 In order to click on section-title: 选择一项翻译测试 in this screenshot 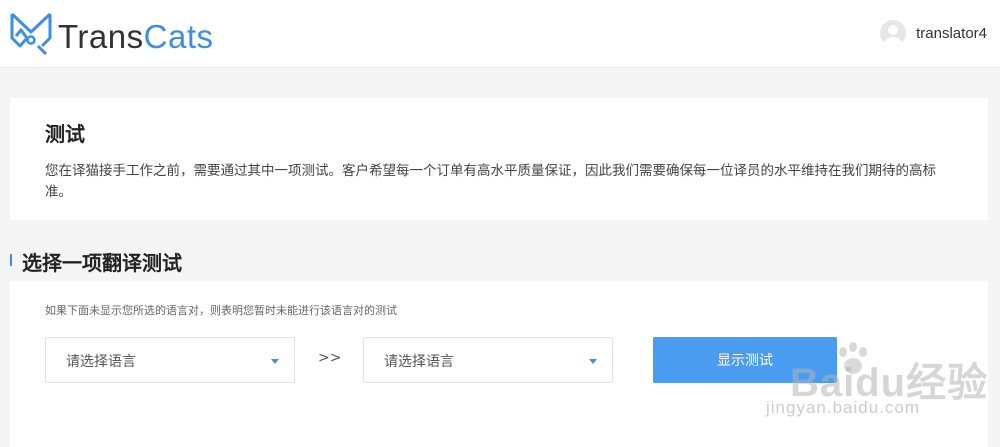, I will do `click(102, 263)`.